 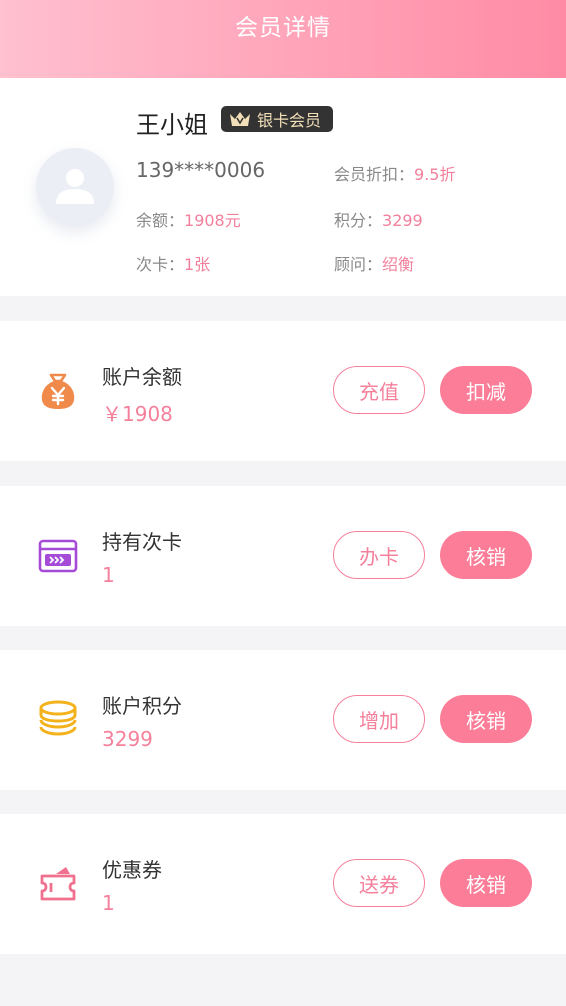 What do you see at coordinates (127, 739) in the screenshot?
I see `card-value: 3299` at bounding box center [127, 739].